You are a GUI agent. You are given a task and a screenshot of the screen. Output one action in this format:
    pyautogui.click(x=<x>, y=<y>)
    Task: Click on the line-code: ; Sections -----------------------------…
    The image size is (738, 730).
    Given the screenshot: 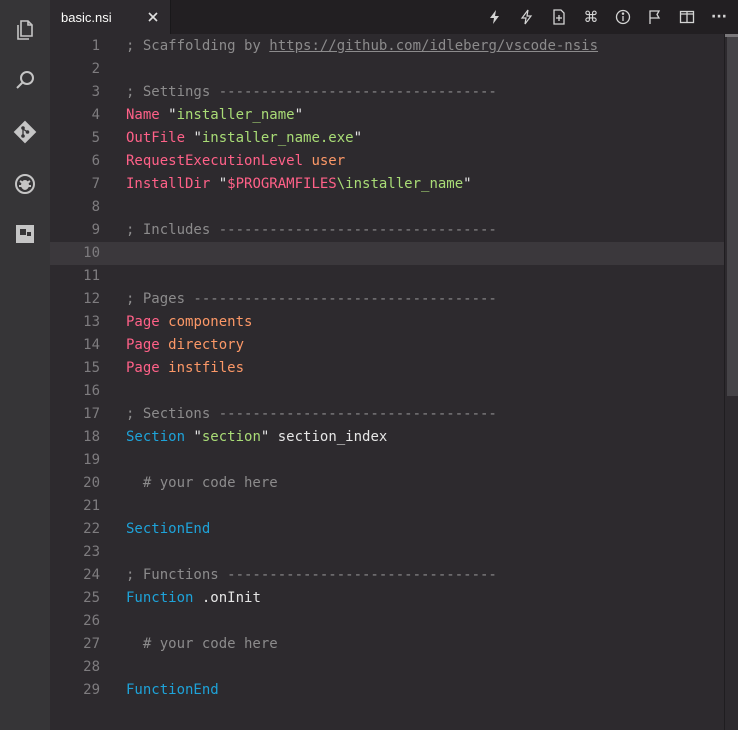 What is the action you would take?
    pyautogui.click(x=311, y=414)
    